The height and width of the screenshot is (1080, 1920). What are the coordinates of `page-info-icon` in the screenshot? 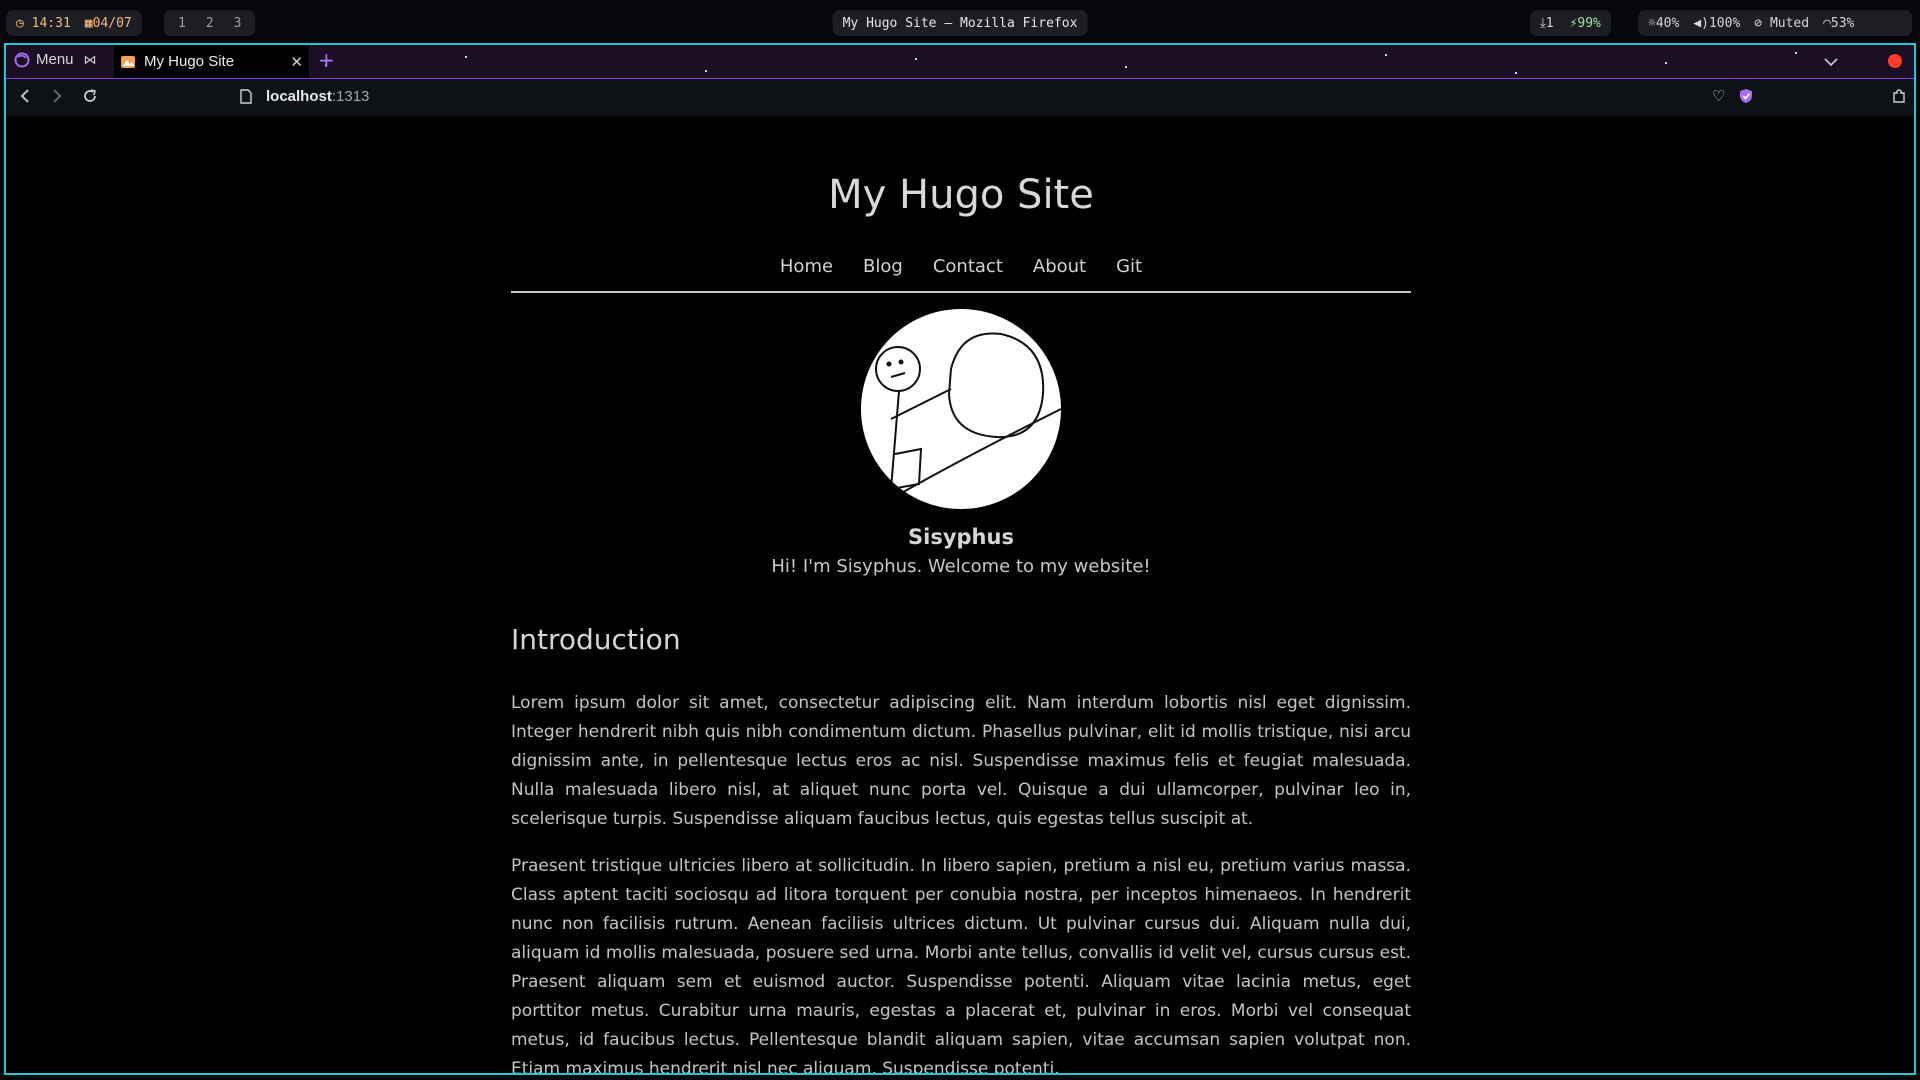 It's located at (246, 96).